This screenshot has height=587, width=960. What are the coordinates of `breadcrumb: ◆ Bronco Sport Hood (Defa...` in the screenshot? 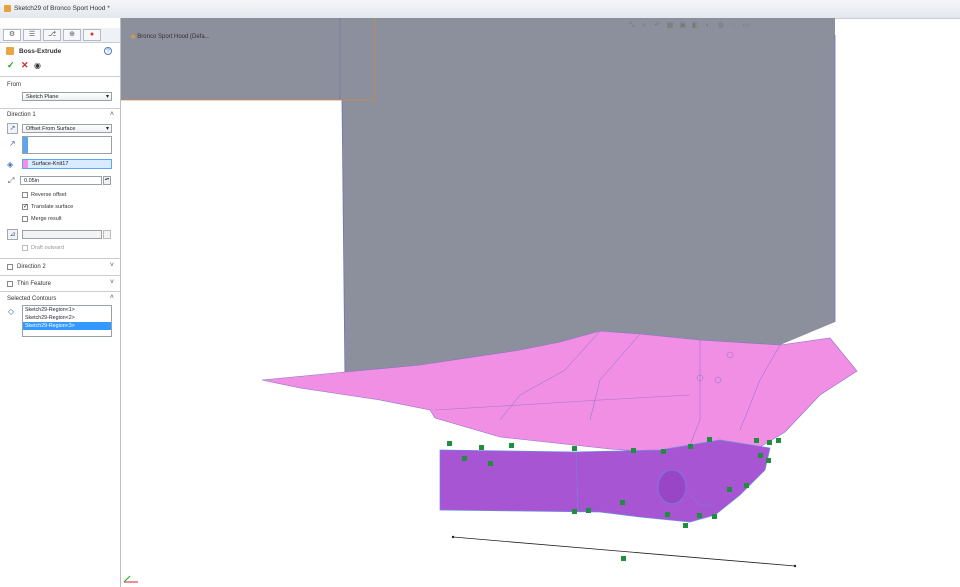 It's located at (170, 36).